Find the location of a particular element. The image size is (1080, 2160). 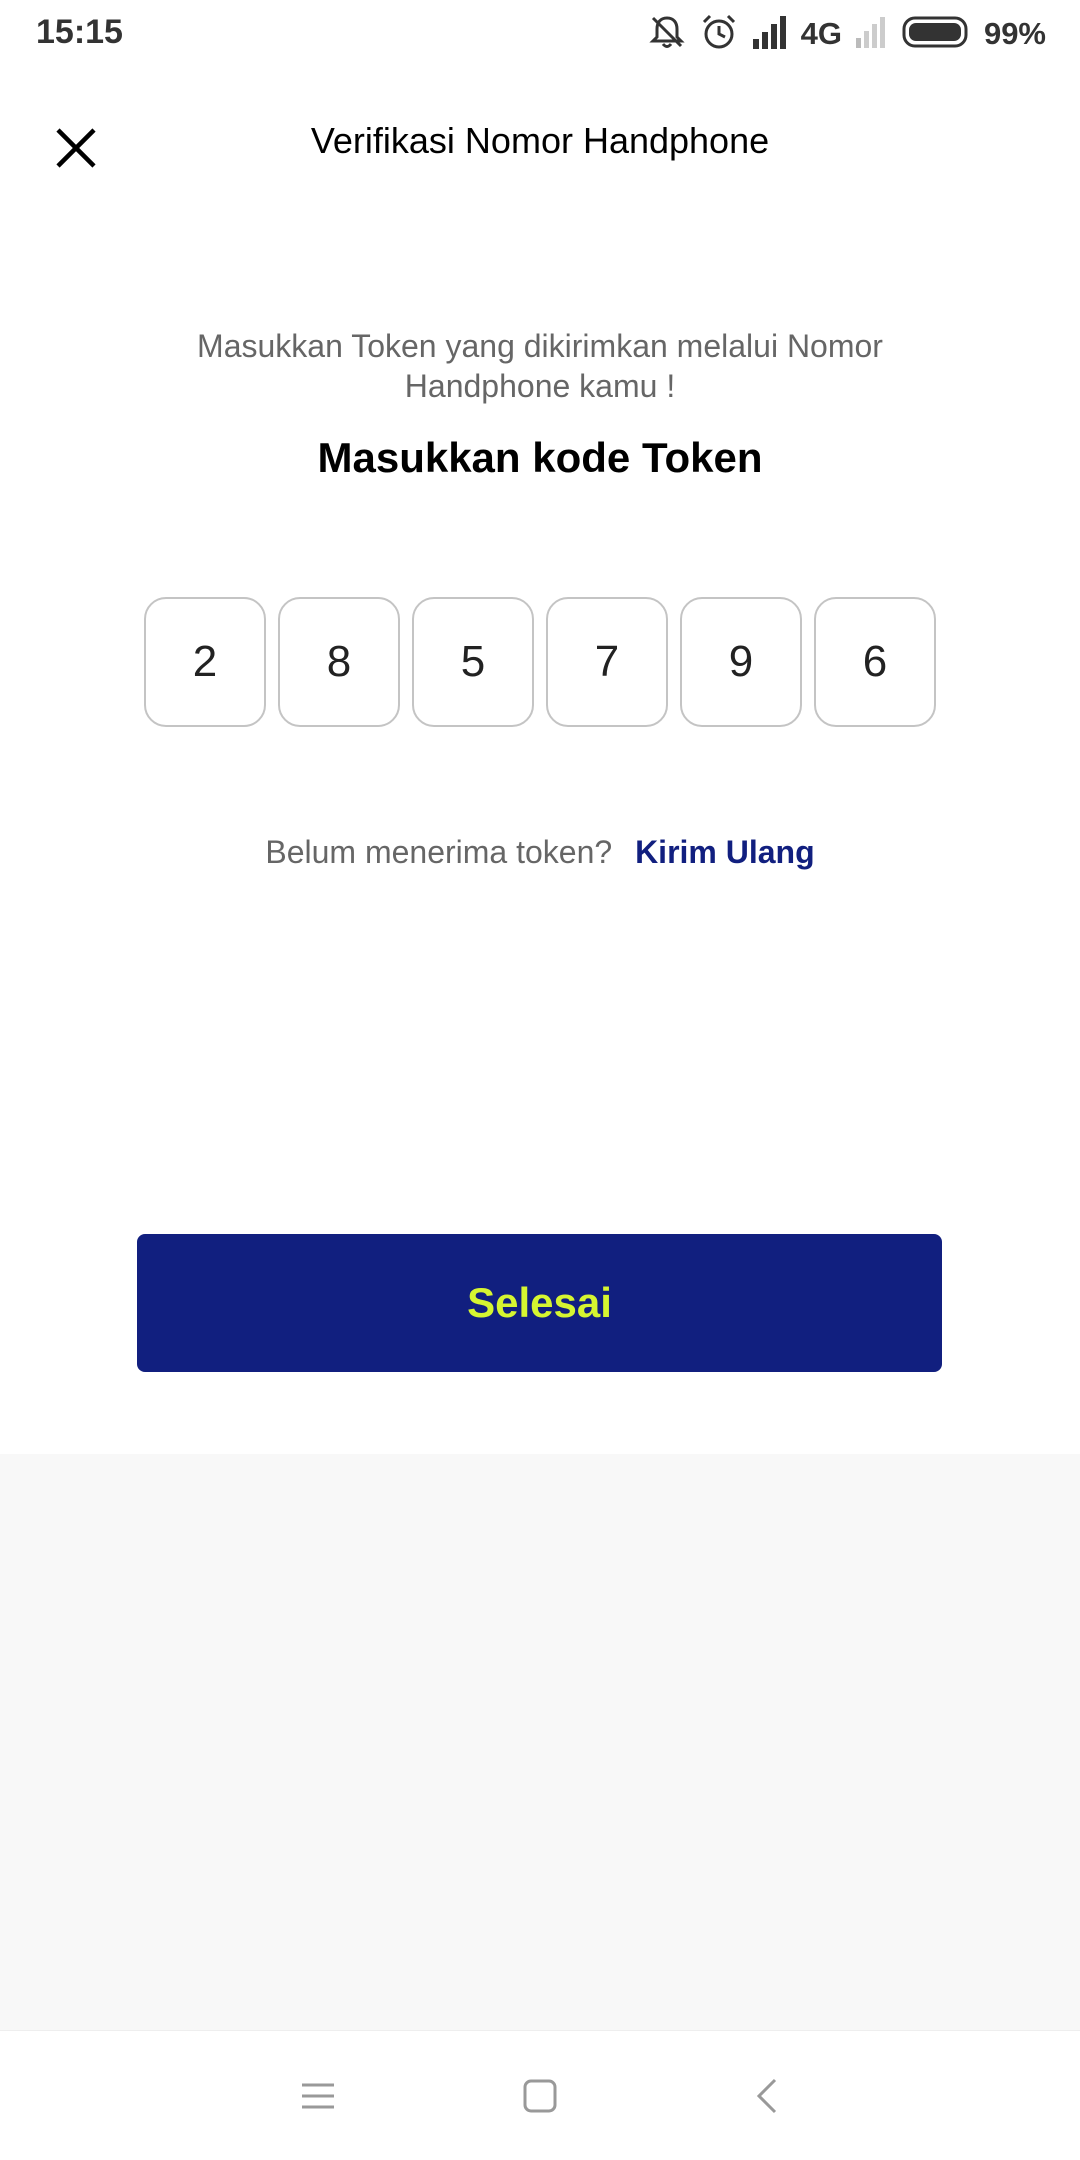

otp-digit-4: 7 is located at coordinates (607, 662).